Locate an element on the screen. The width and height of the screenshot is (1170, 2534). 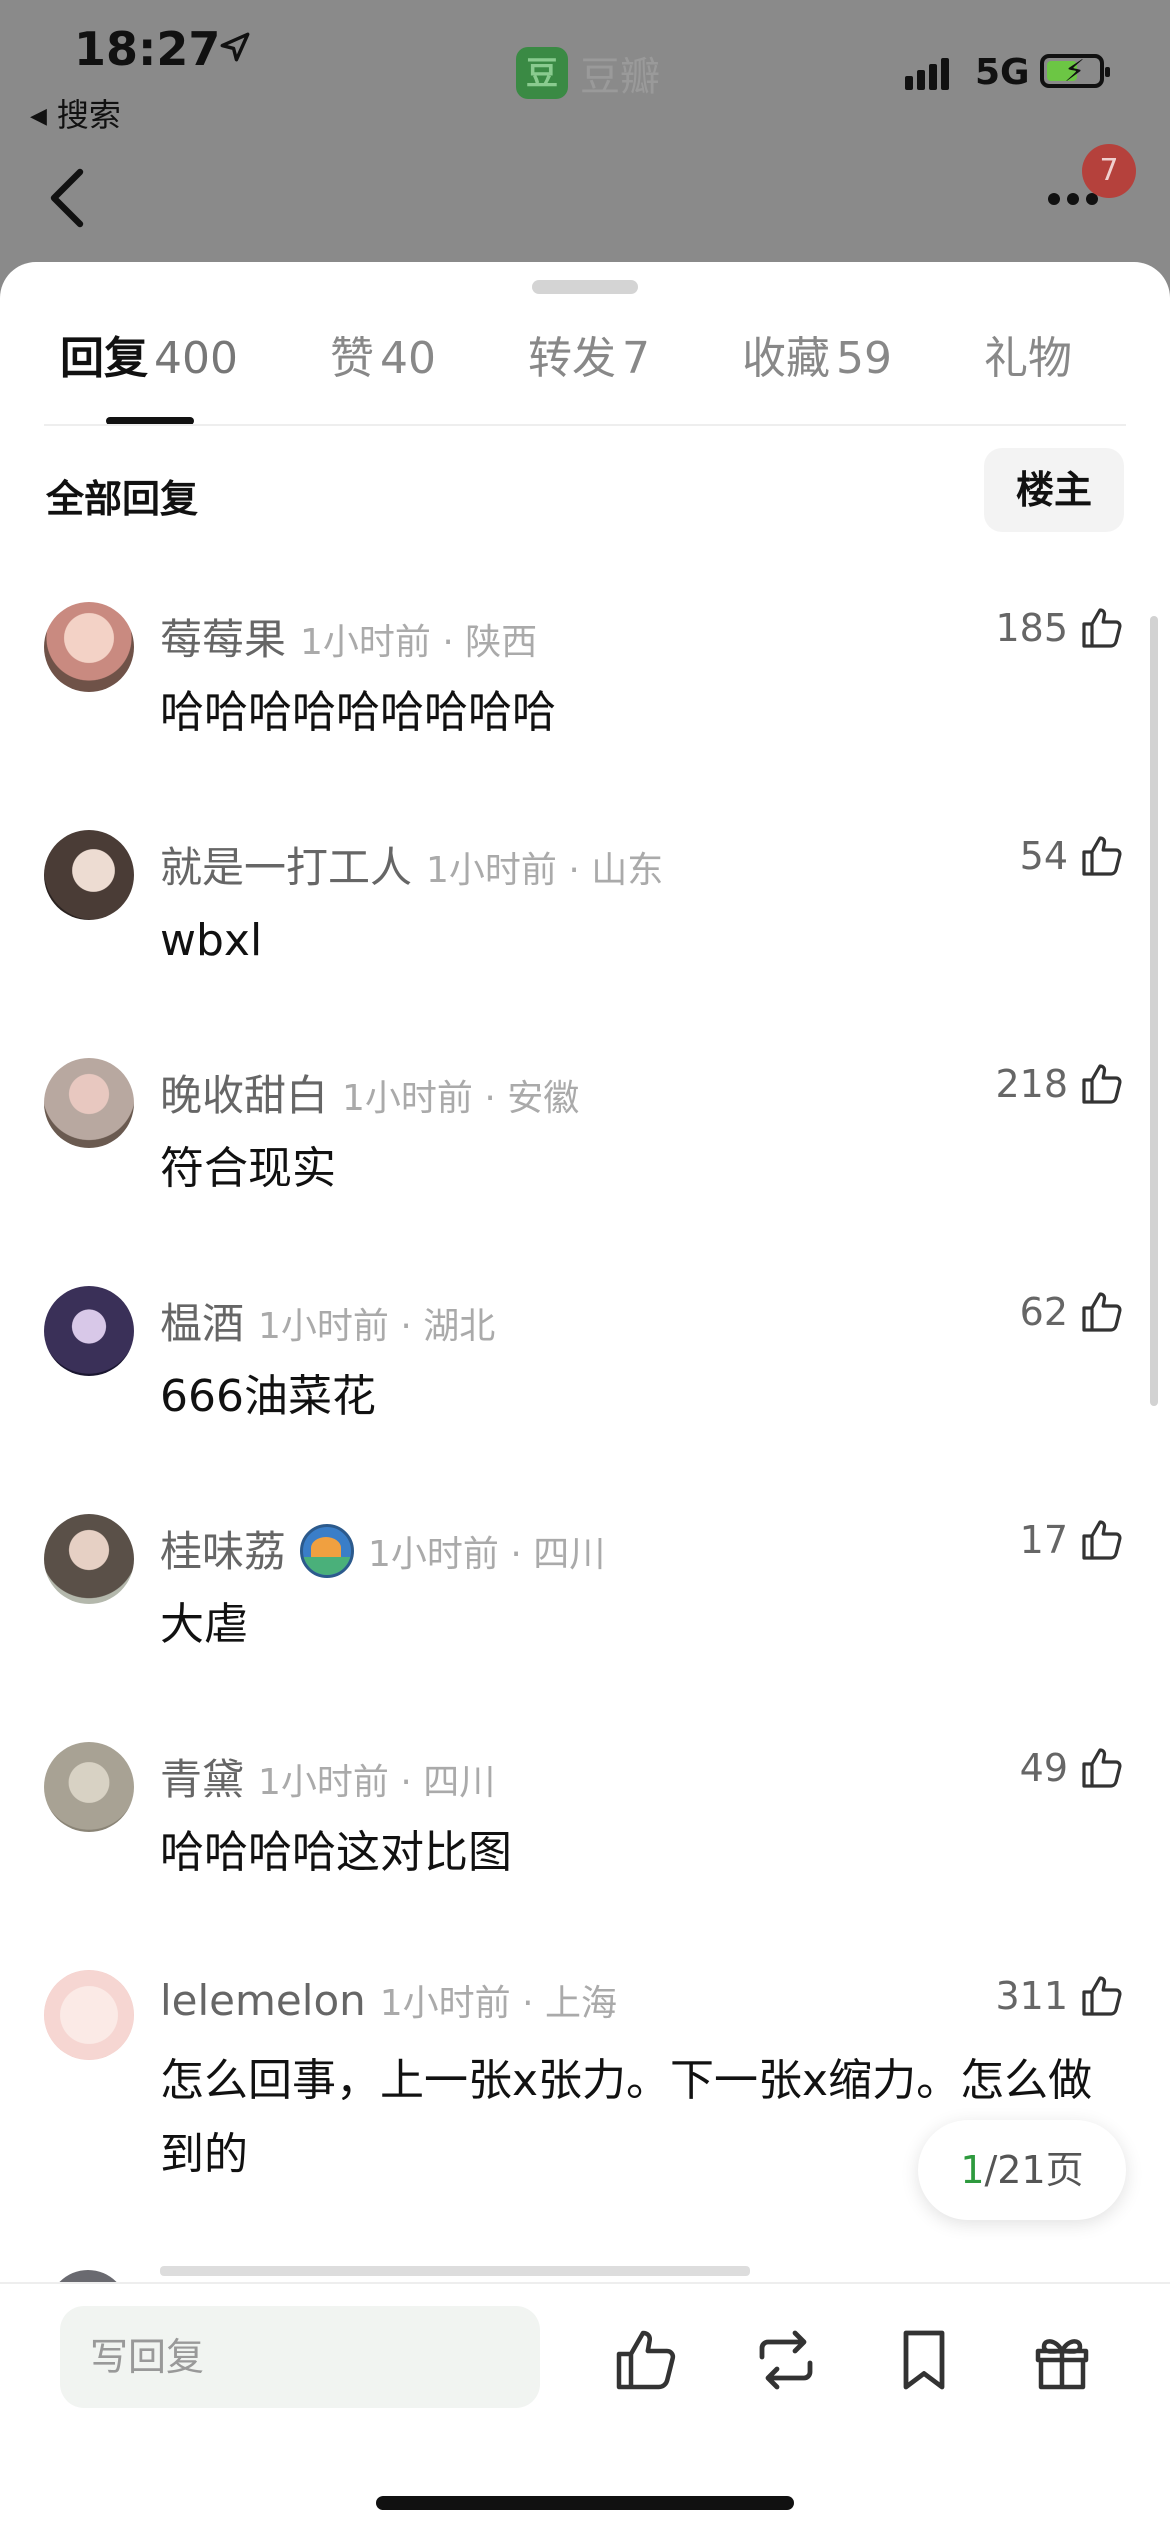
next-comment-partial is located at coordinates (585, 2272).